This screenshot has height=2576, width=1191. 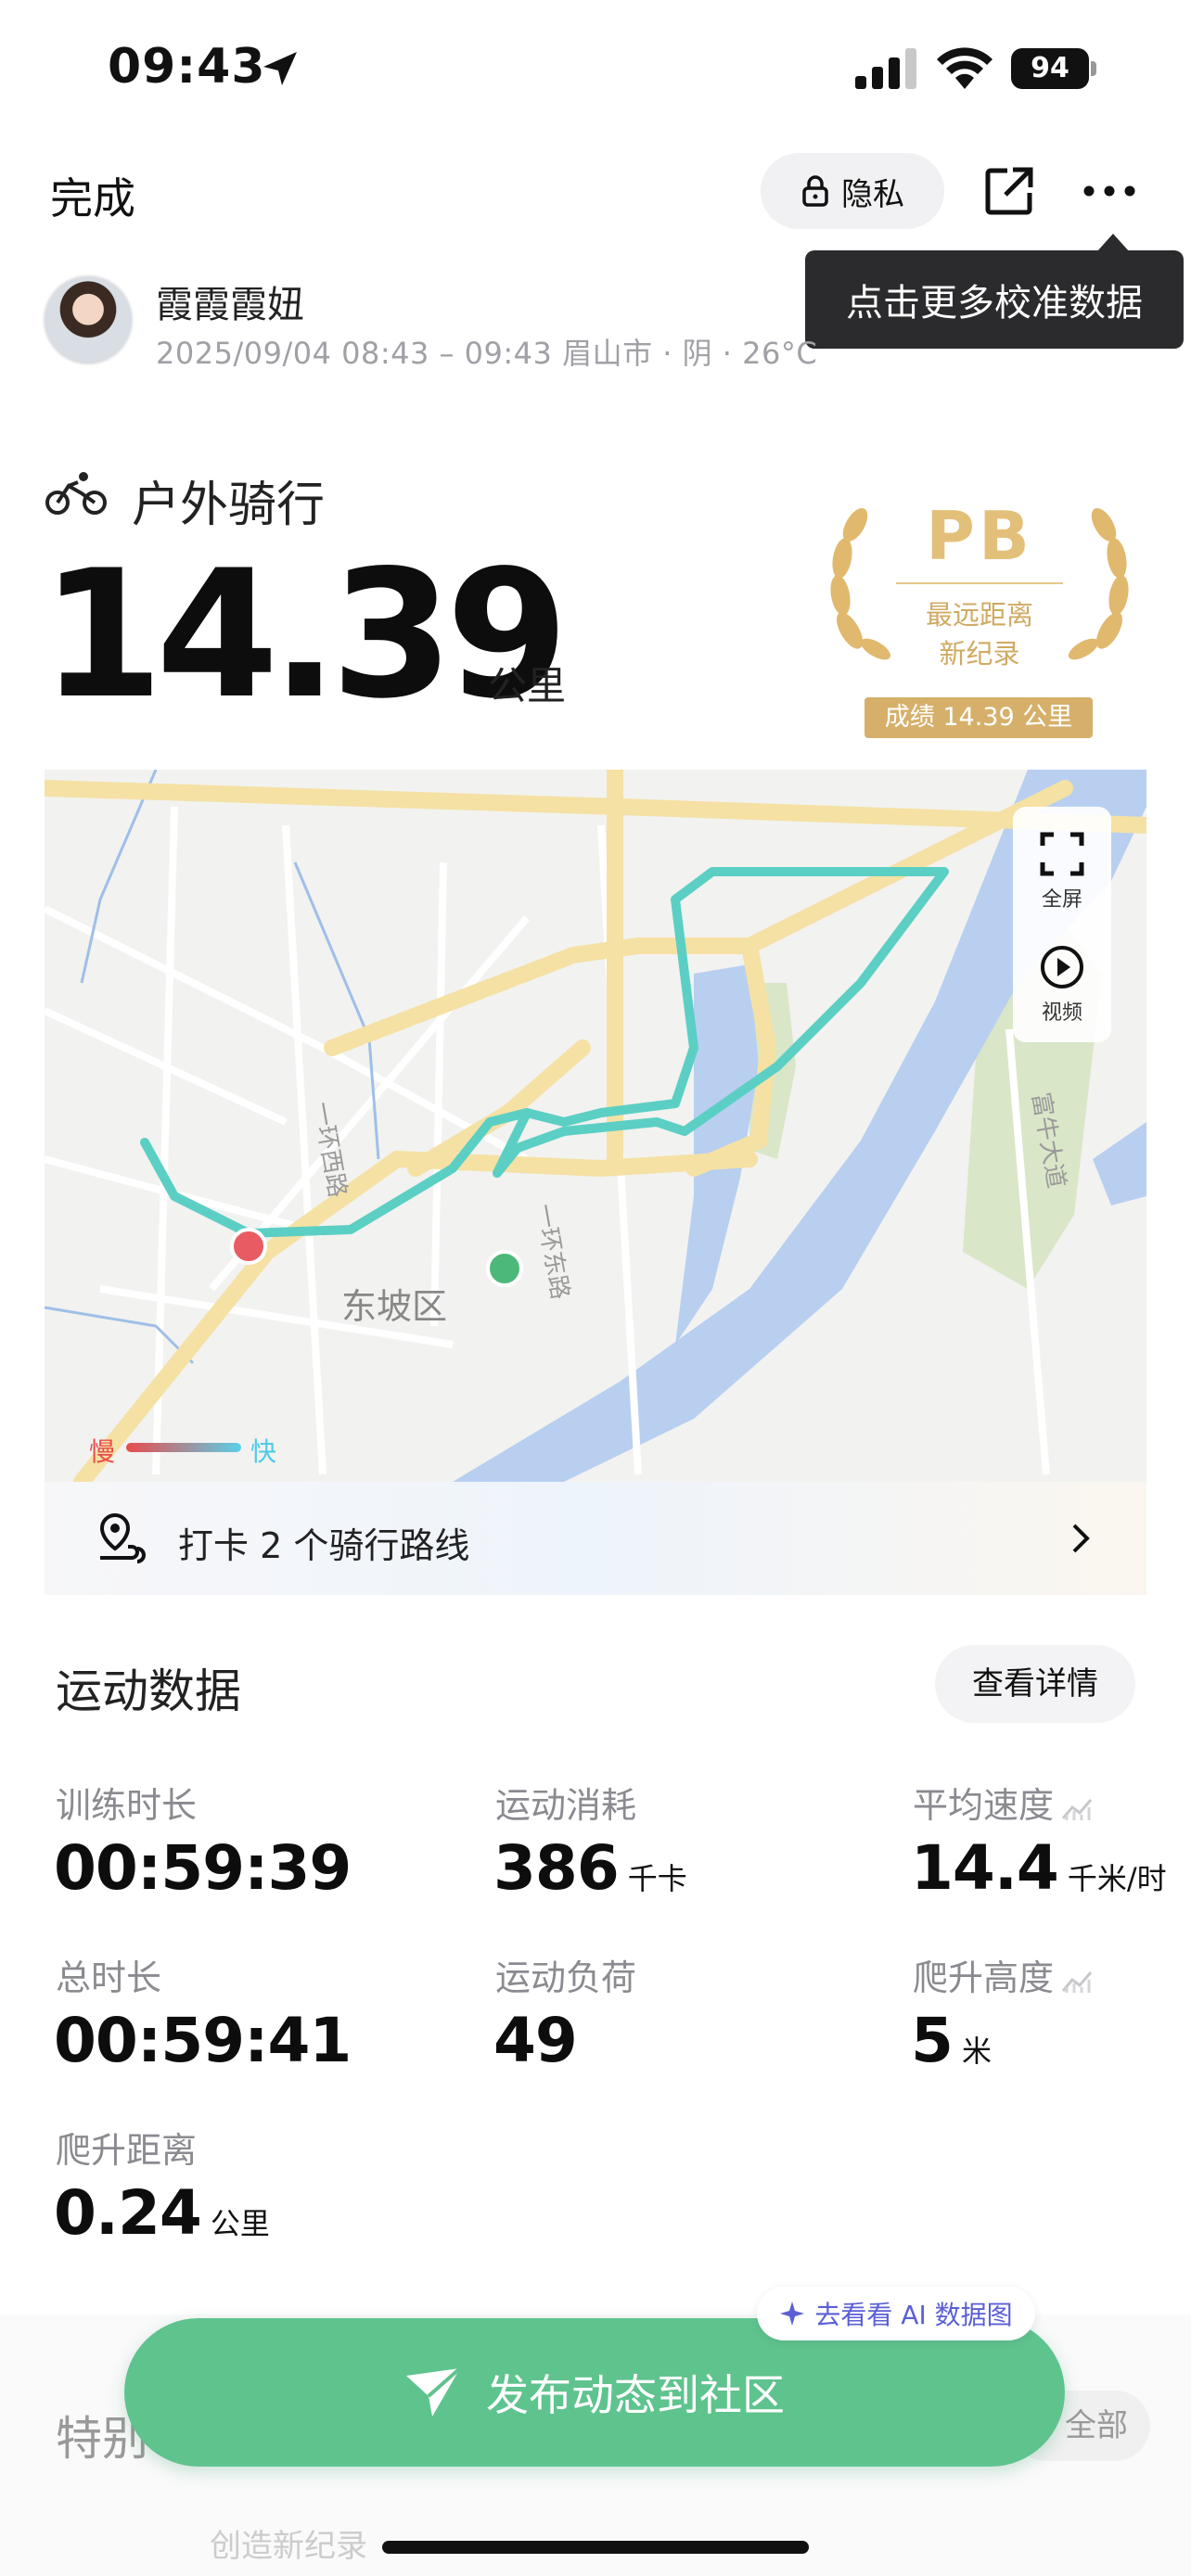 I want to click on sparkle-icon, so click(x=792, y=2314).